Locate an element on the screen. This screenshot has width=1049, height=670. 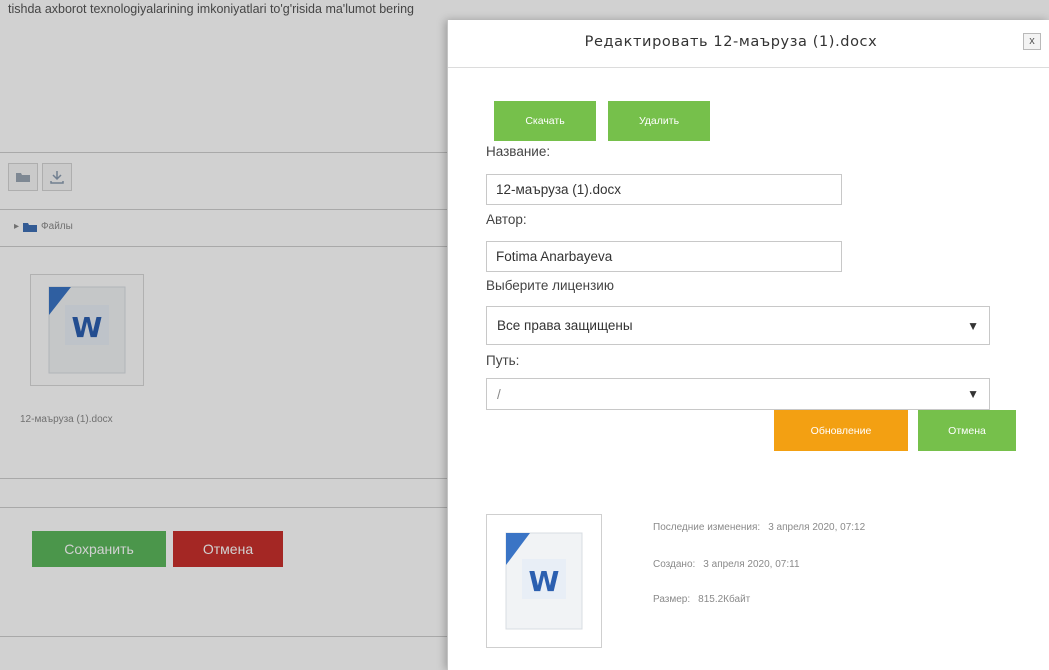
name-label: Название: is located at coordinates (518, 151).